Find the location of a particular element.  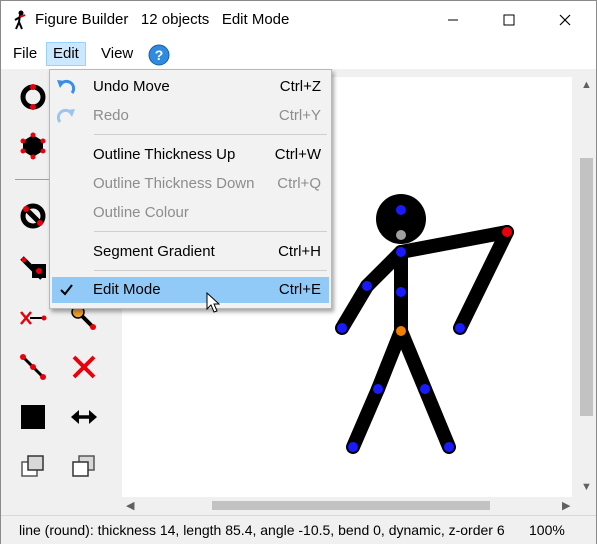

menu-item-redo: Redo Ctrl+Y is located at coordinates (190, 116).